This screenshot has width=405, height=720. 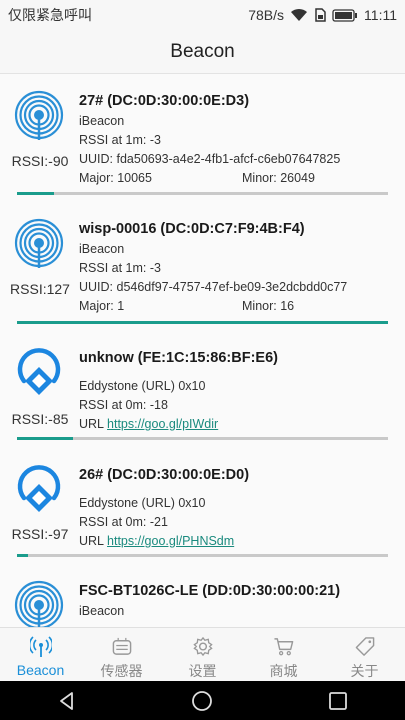 I want to click on bottom-nav: Beacon 传感器 设置 商城 关于, so click(x=202, y=654).